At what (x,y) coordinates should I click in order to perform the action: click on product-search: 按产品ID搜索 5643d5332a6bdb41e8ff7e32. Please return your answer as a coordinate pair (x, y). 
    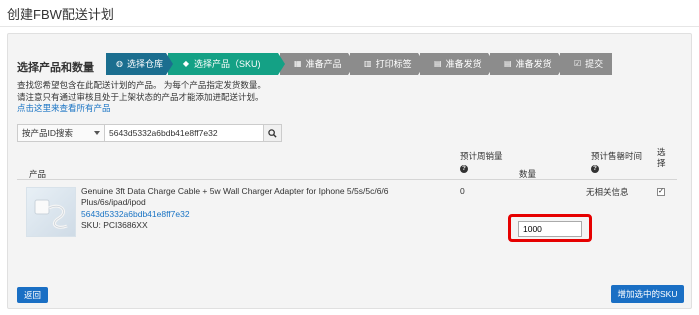
    Looking at the image, I should click on (149, 133).